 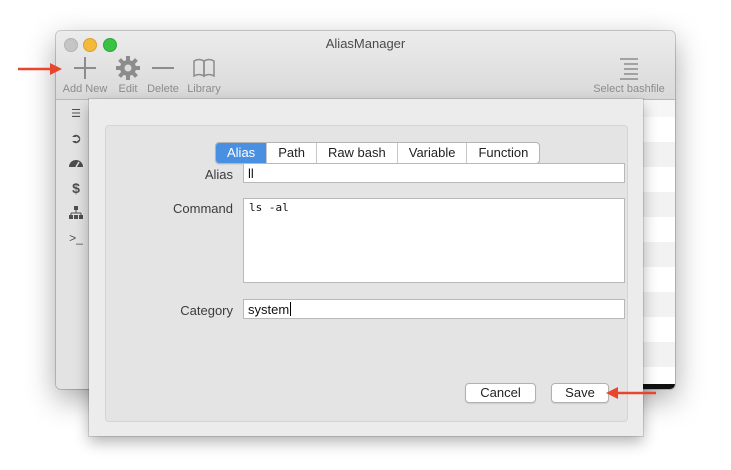 What do you see at coordinates (76, 213) in the screenshot?
I see `hierarchy-icon` at bounding box center [76, 213].